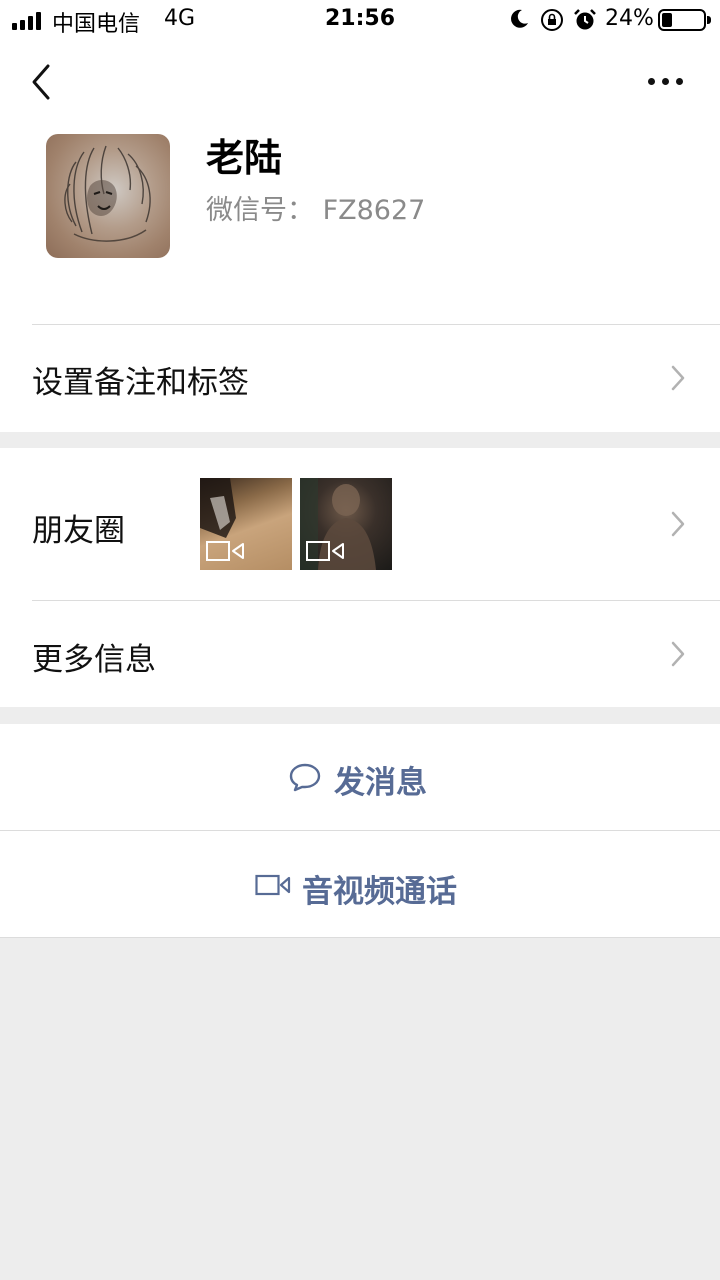  What do you see at coordinates (629, 18) in the screenshot?
I see `battery-percent: 24%` at bounding box center [629, 18].